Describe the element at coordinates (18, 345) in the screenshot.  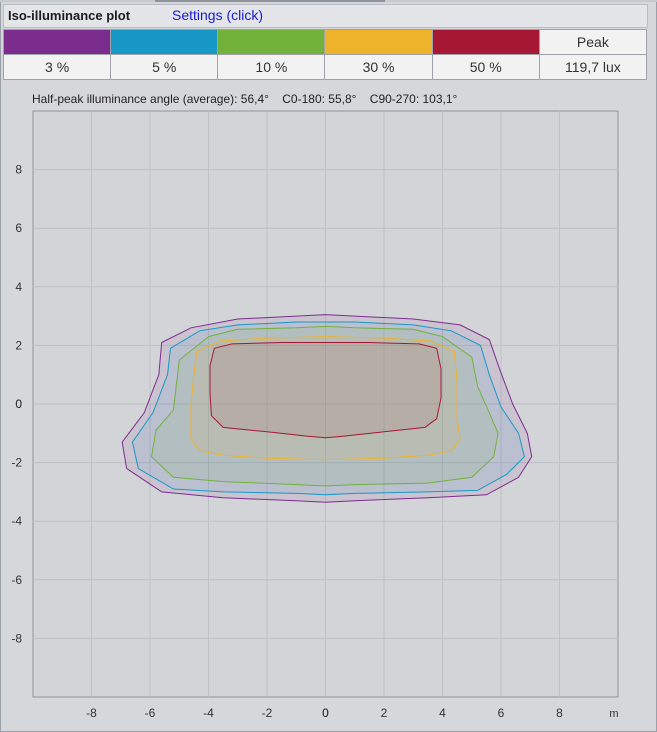
I see `y-tick-label: 2` at that location.